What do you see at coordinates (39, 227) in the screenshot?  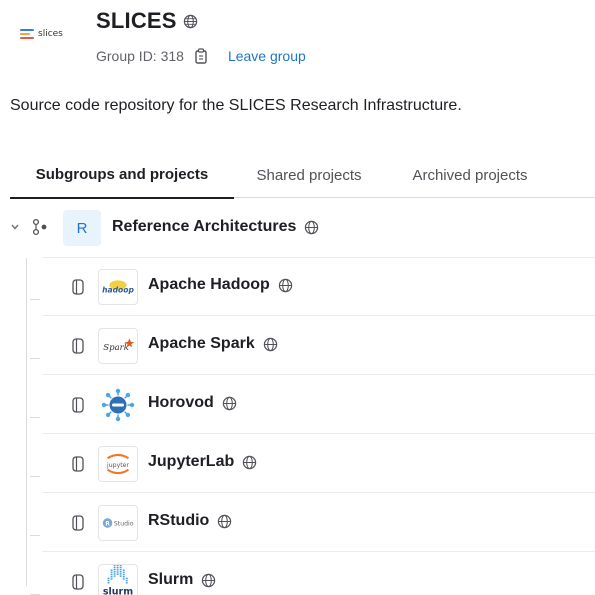 I see `subgroup-icon` at bounding box center [39, 227].